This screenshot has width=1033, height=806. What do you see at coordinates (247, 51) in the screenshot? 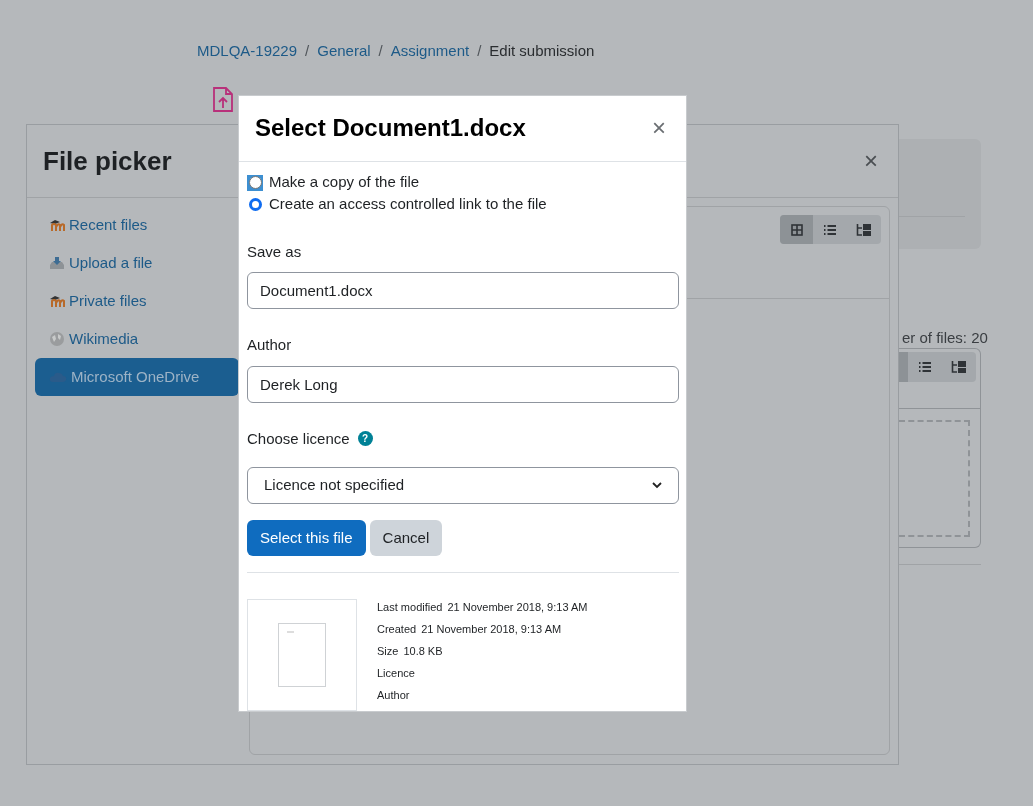
I see `breadcrumb-link: MDLQA-19229` at bounding box center [247, 51].